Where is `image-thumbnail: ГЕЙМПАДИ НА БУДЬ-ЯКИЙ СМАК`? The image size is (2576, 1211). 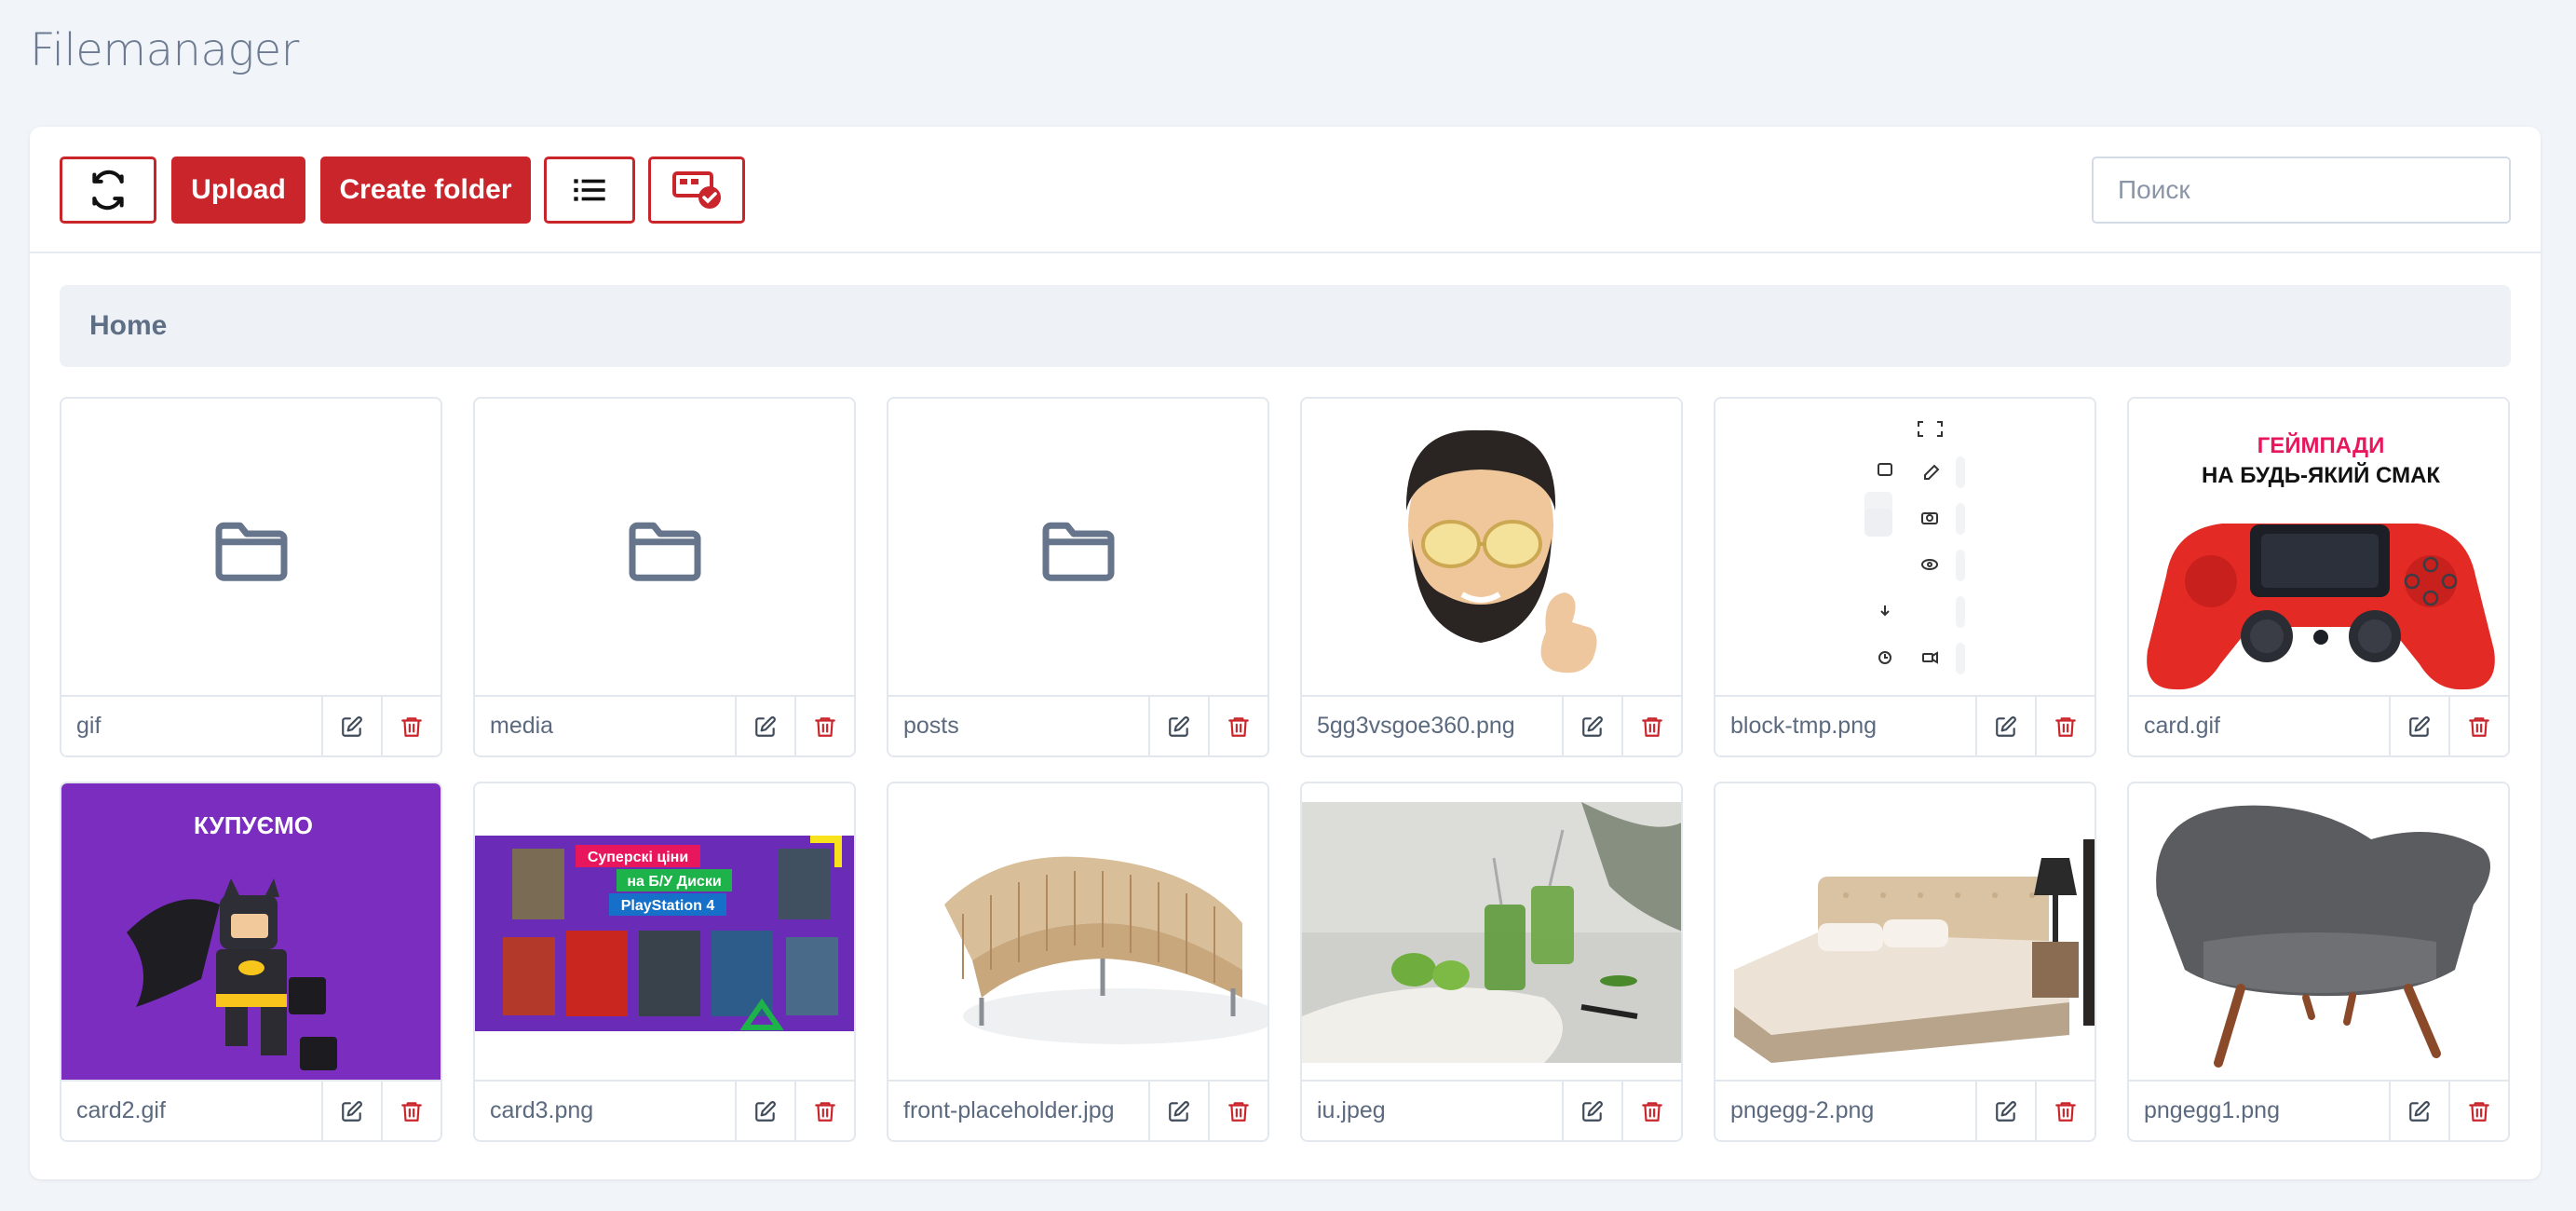
image-thumbnail: ГЕЙМПАДИ НА БУДЬ-ЯКИЙ СМАК is located at coordinates (2318, 548).